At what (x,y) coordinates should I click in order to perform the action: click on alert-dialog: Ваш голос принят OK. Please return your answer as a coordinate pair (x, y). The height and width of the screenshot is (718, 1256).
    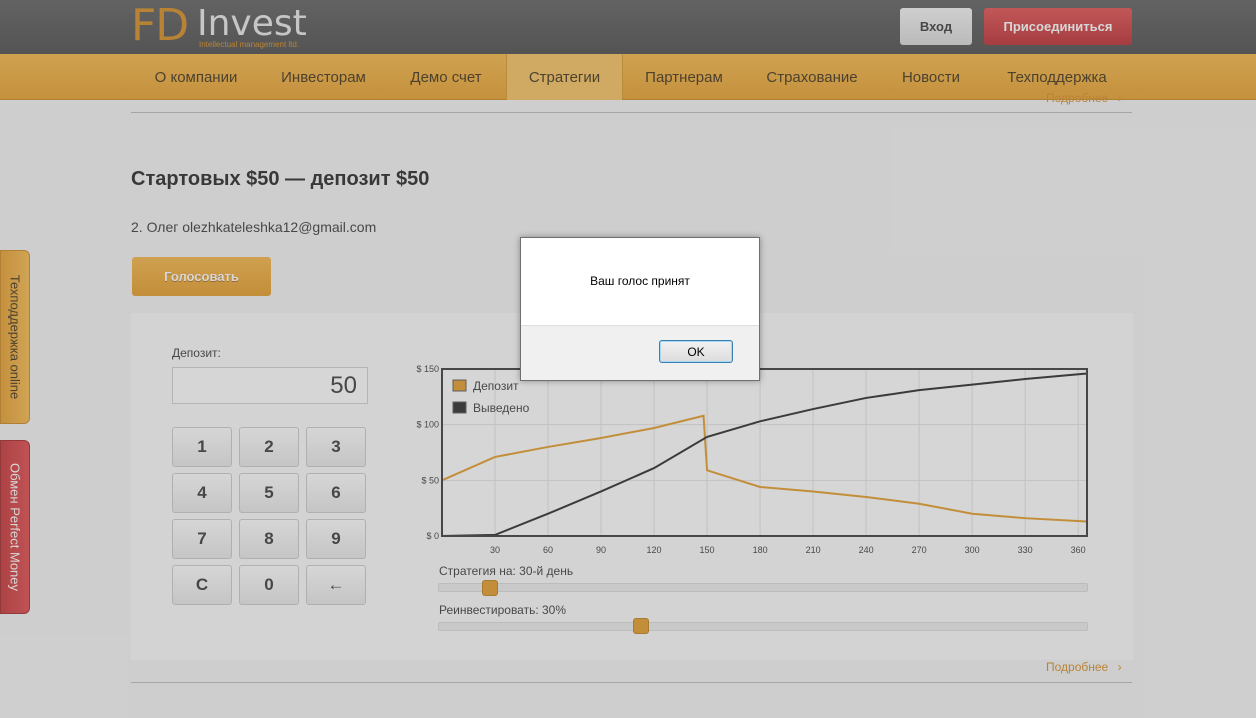
    Looking at the image, I should click on (640, 309).